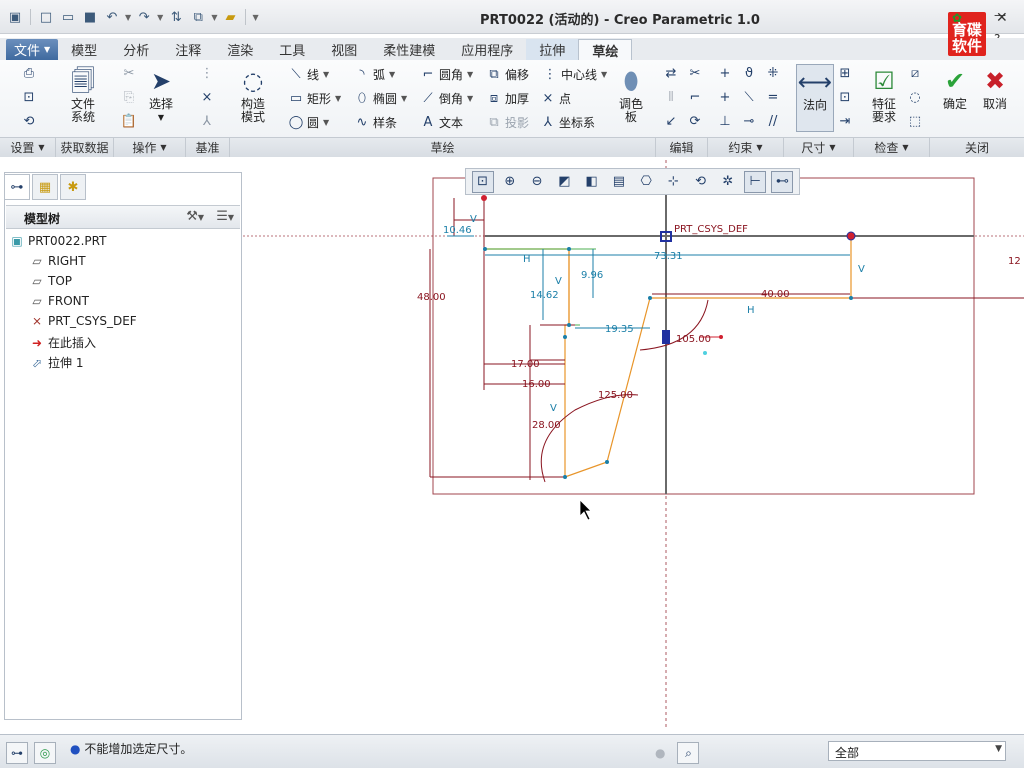 The width and height of the screenshot is (1024, 768). What do you see at coordinates (688, 753) in the screenshot?
I see `find-icon: ⌕` at bounding box center [688, 753].